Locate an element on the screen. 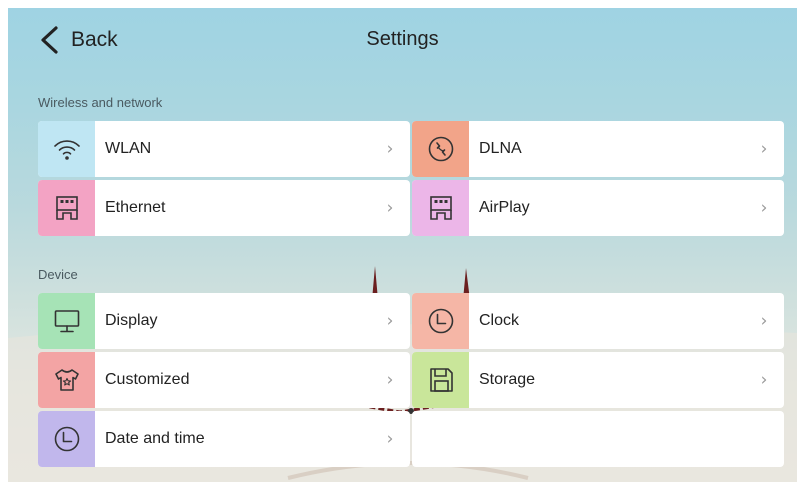  tile-clock: Clock › is located at coordinates (598, 321).